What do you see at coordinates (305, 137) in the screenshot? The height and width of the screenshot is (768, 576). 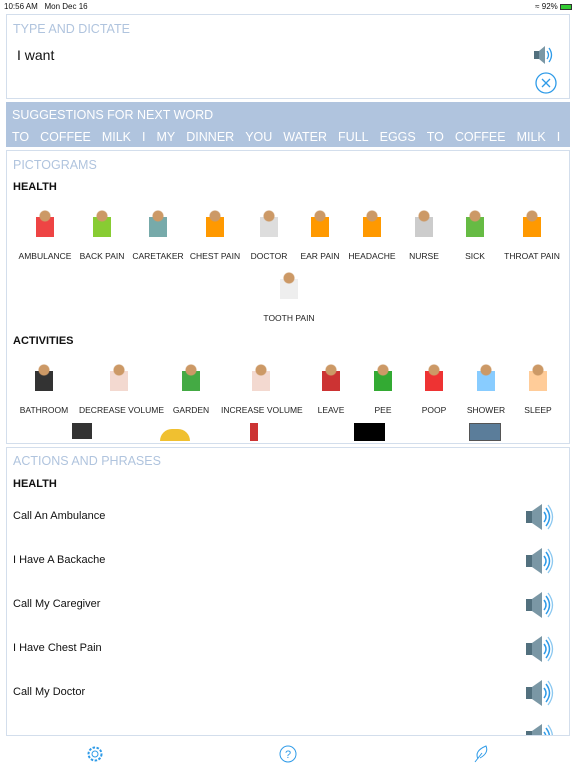 I see `suggestion-word: WATER` at bounding box center [305, 137].